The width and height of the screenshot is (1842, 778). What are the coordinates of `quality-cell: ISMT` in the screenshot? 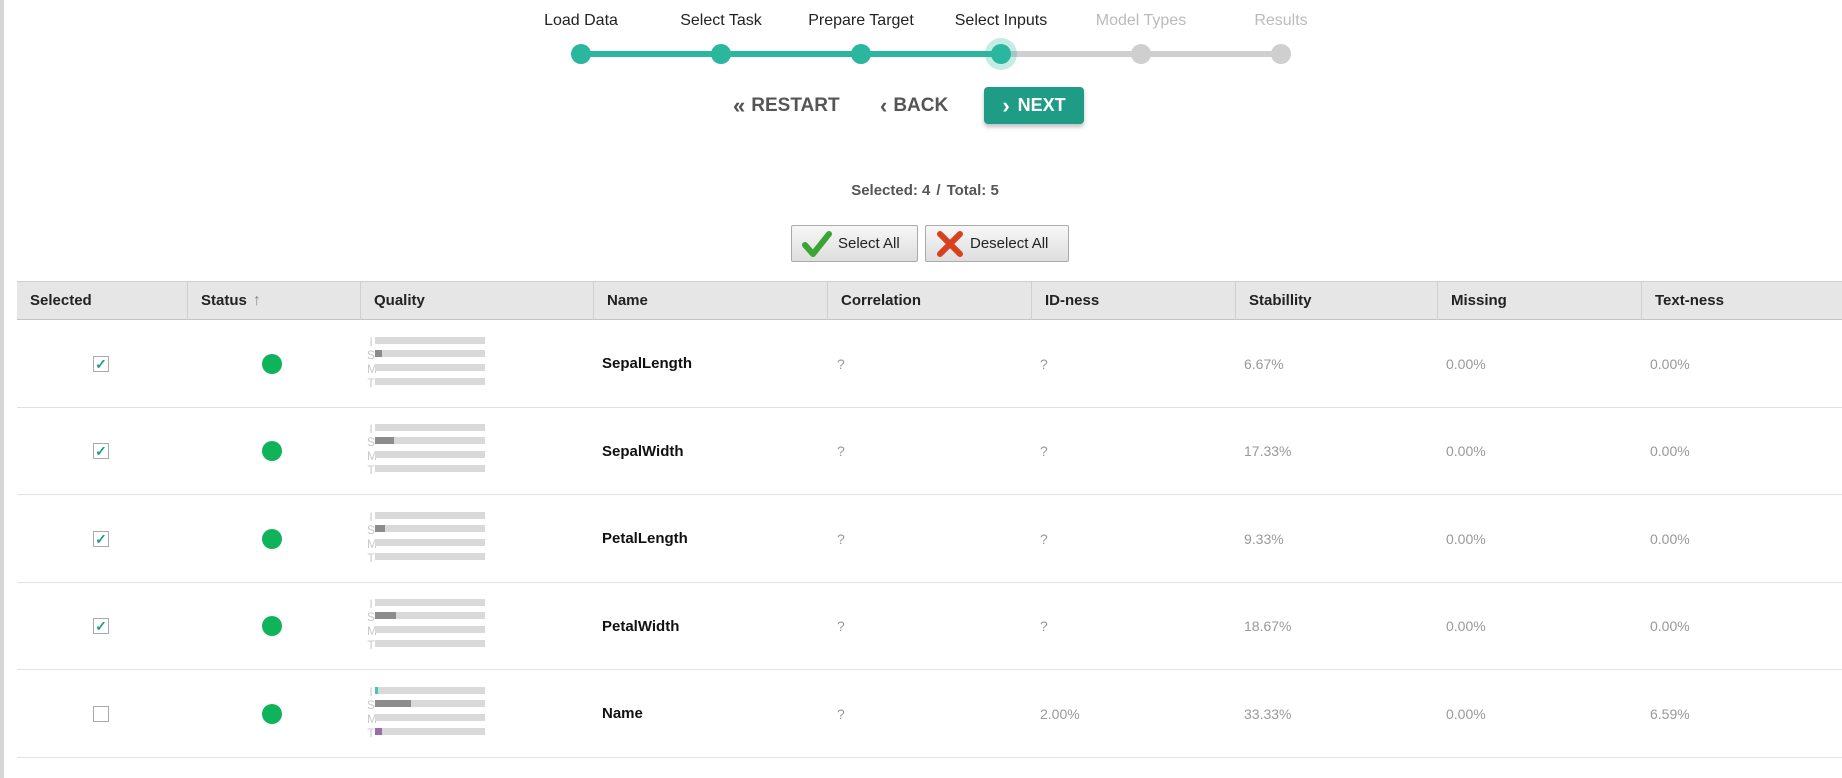 It's located at (427, 538).